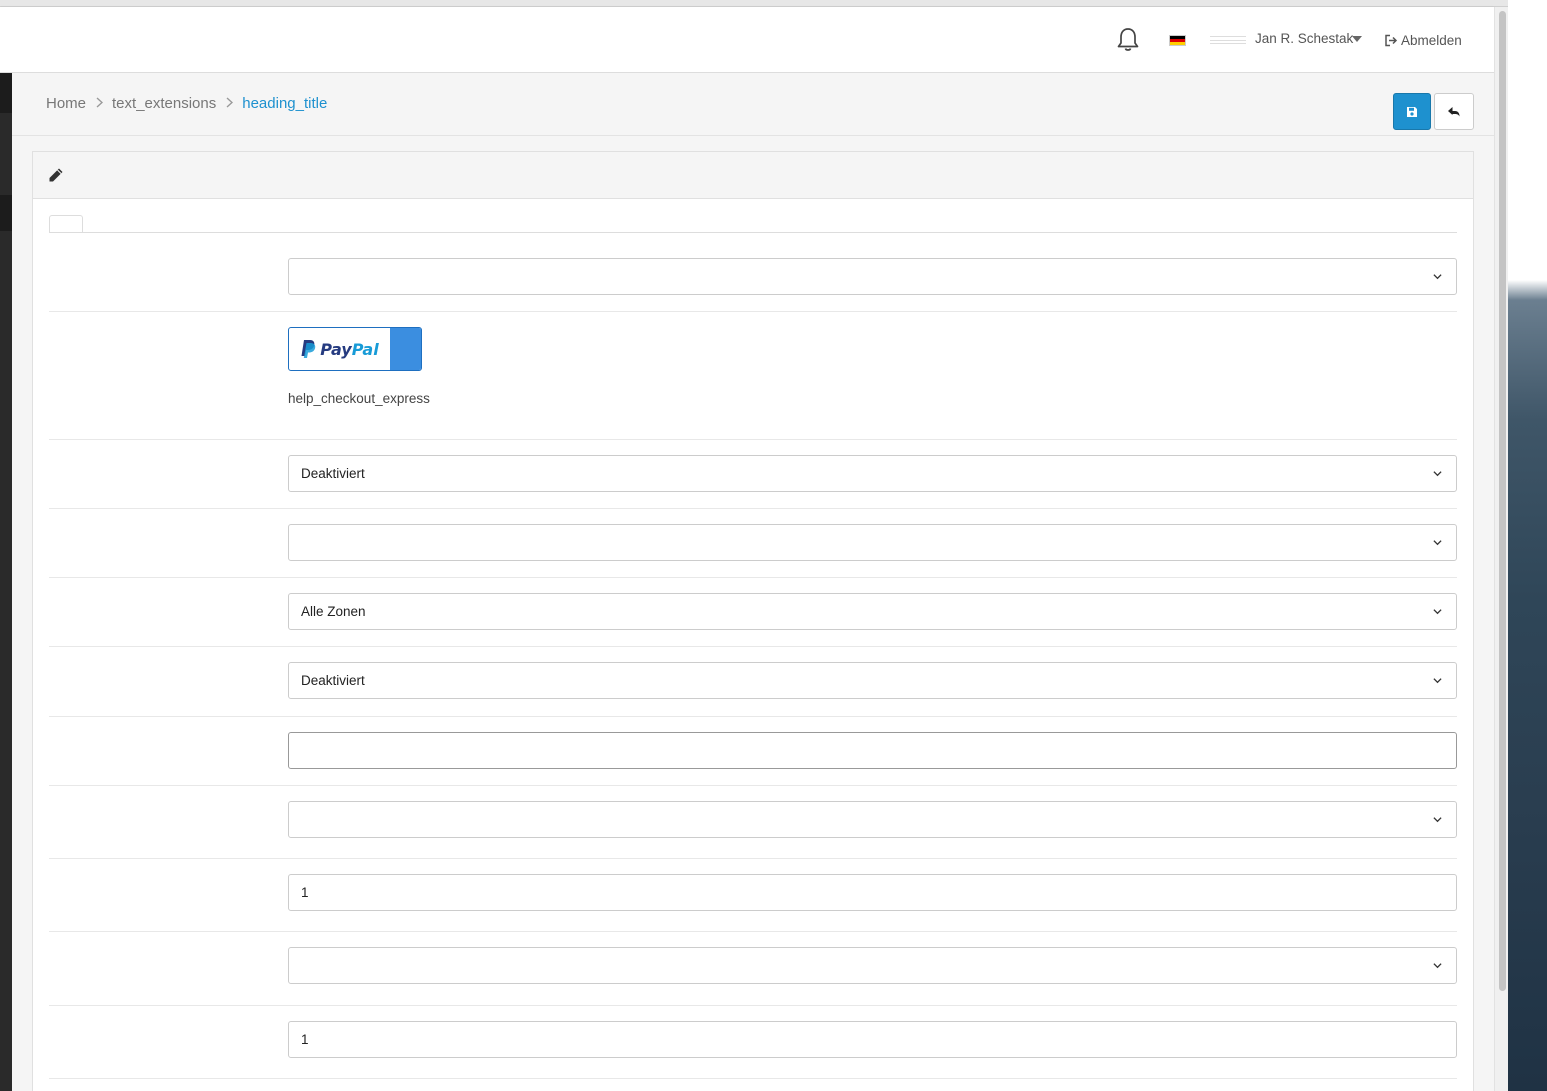 The image size is (1547, 1091). What do you see at coordinates (284, 103) in the screenshot?
I see `breadcrumb-current: heading_title` at bounding box center [284, 103].